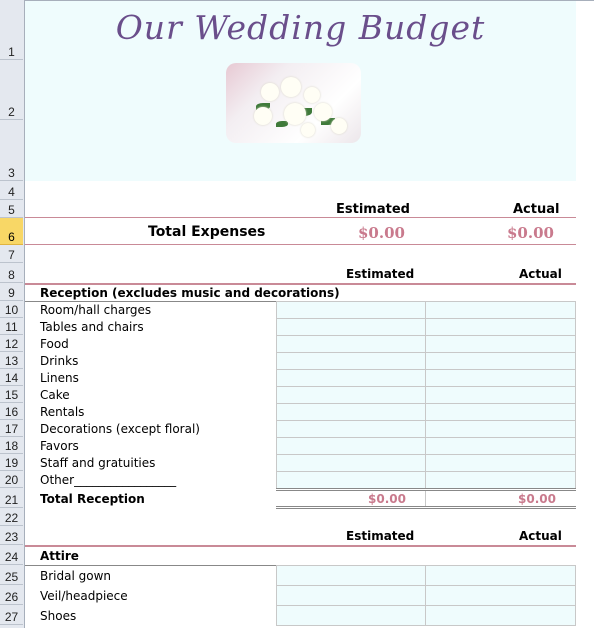 The height and width of the screenshot is (628, 594). Describe the element at coordinates (11, 615) in the screenshot. I see `row-header-27: 27` at that location.